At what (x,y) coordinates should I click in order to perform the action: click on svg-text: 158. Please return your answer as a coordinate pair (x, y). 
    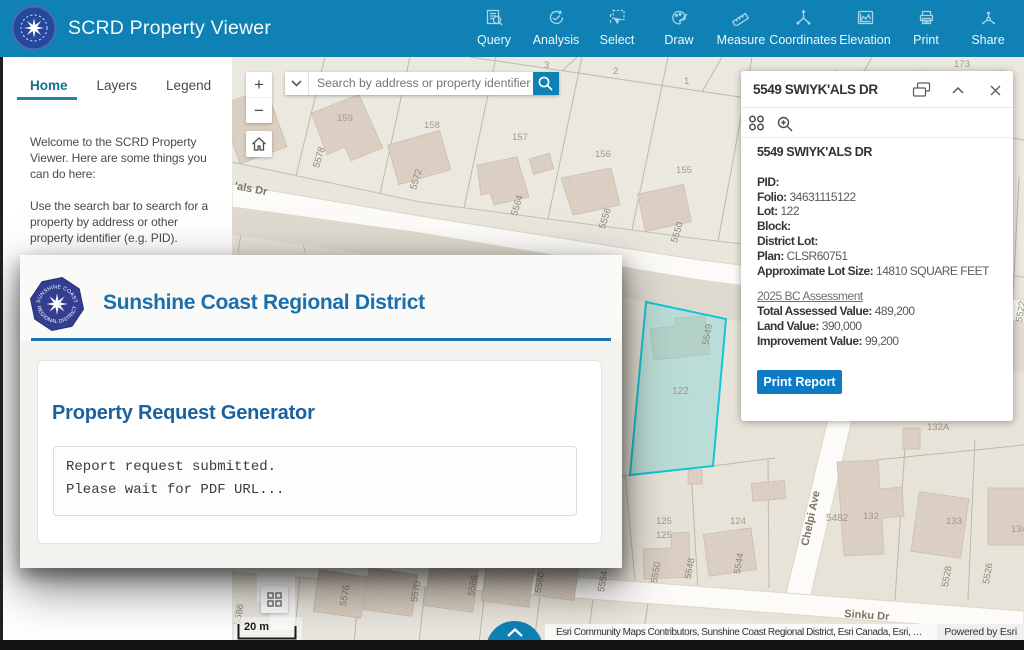
    Looking at the image, I should click on (432, 125).